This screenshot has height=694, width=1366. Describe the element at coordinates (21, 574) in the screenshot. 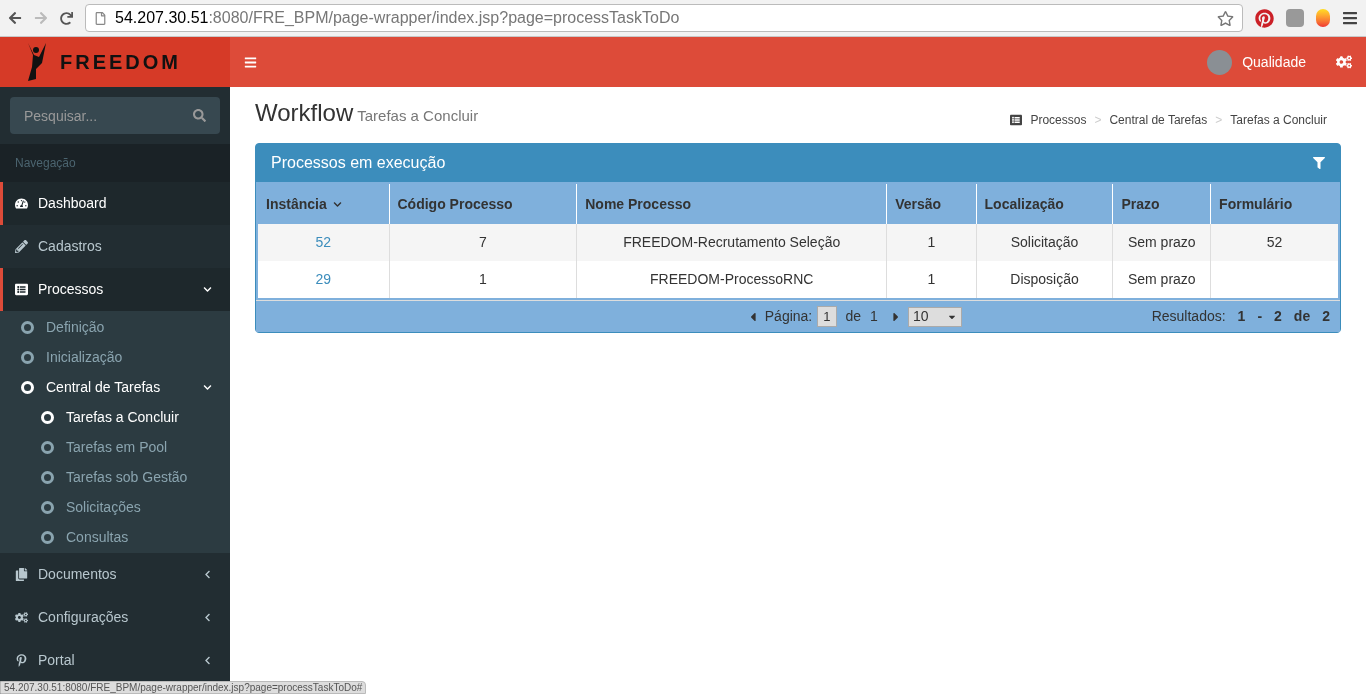

I see `copy-icon` at that location.